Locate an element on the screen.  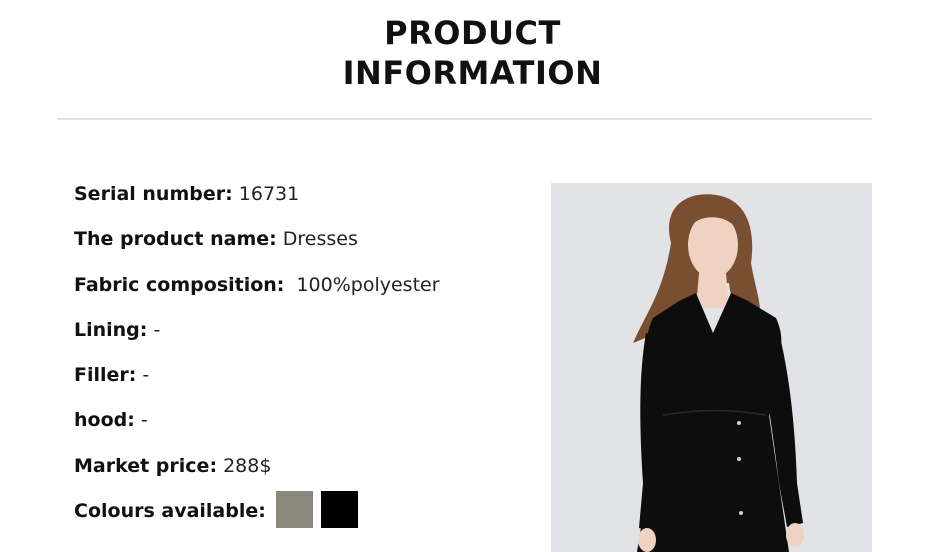
colours-row: Colours available: is located at coordinates (299, 516).